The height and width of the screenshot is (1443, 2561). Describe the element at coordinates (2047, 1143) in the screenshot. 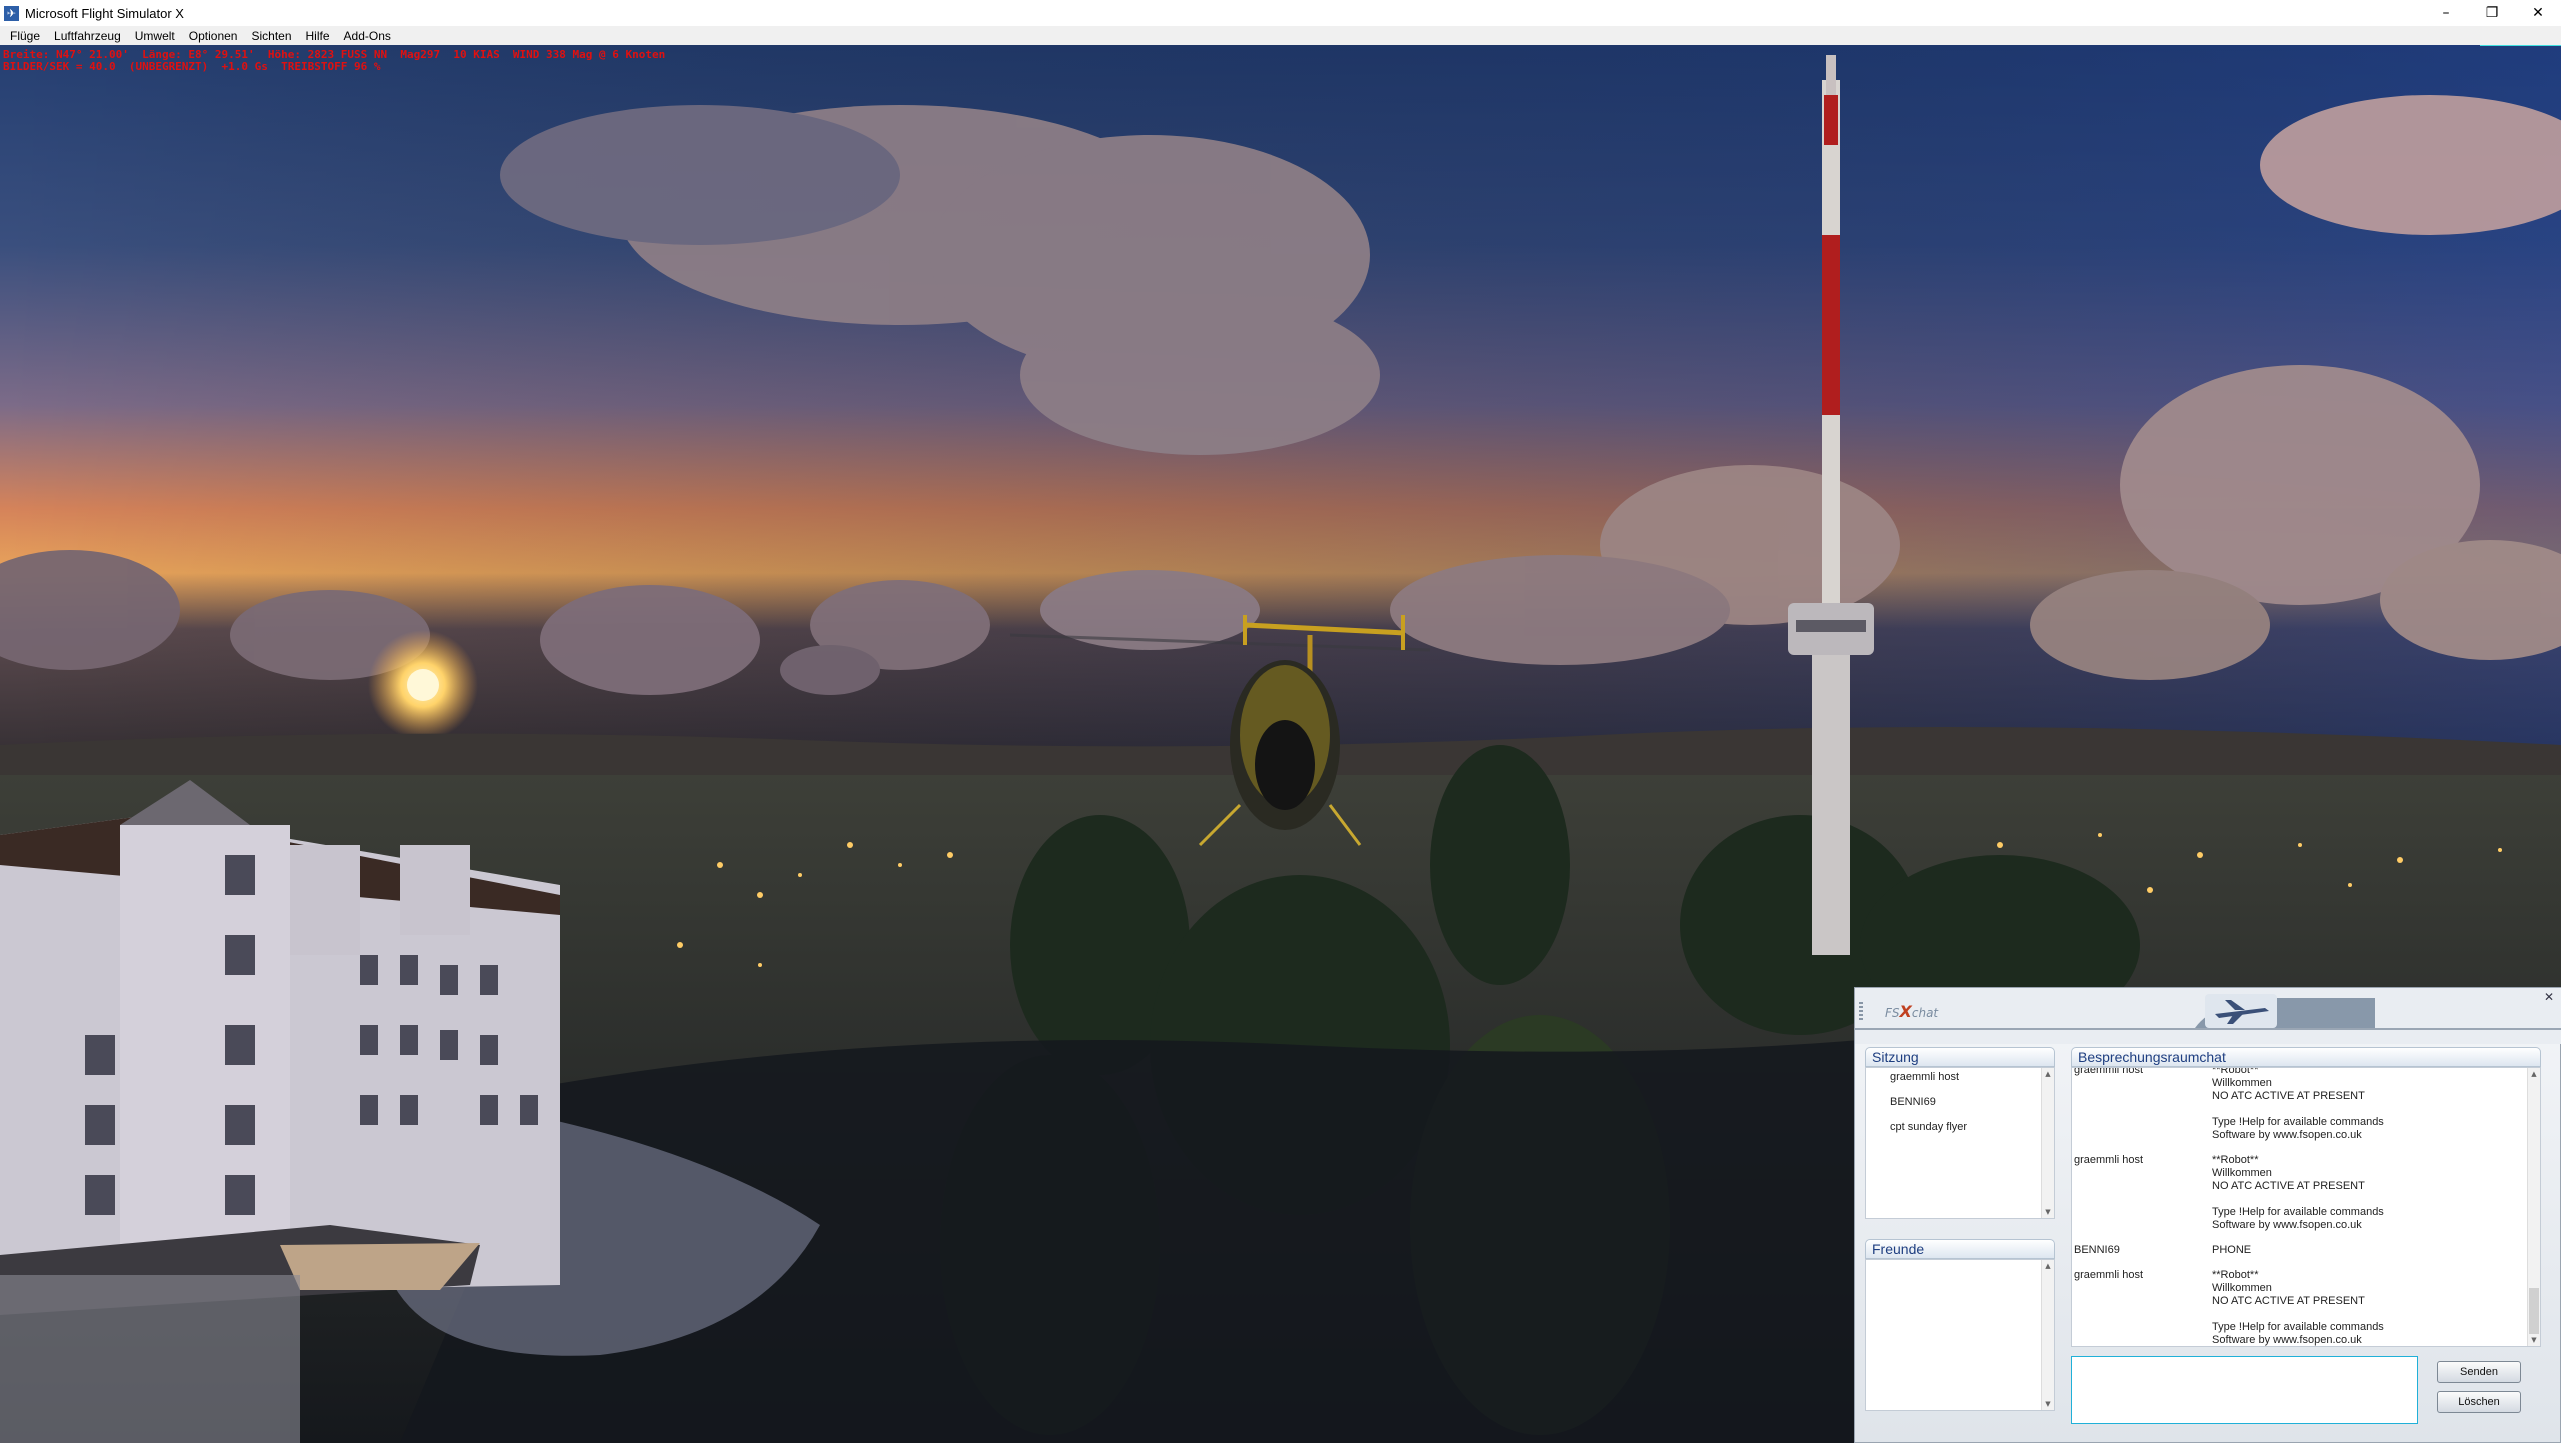

I see `session-scrollbar: ▲ ▼` at that location.